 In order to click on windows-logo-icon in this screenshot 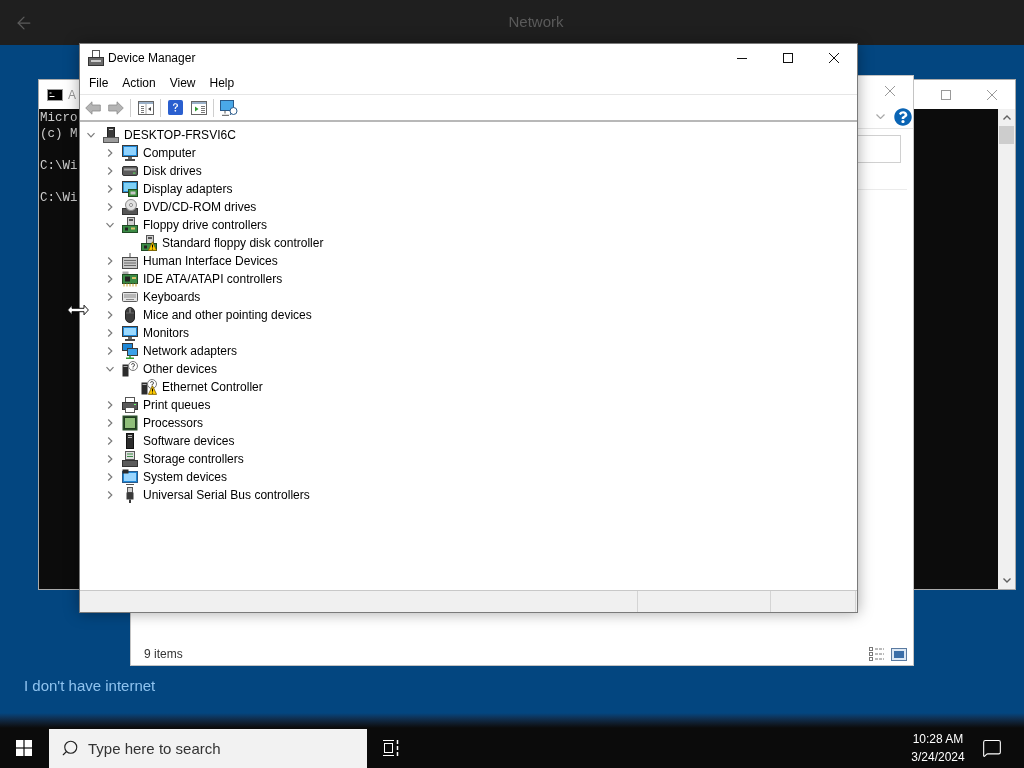, I will do `click(24, 748)`.